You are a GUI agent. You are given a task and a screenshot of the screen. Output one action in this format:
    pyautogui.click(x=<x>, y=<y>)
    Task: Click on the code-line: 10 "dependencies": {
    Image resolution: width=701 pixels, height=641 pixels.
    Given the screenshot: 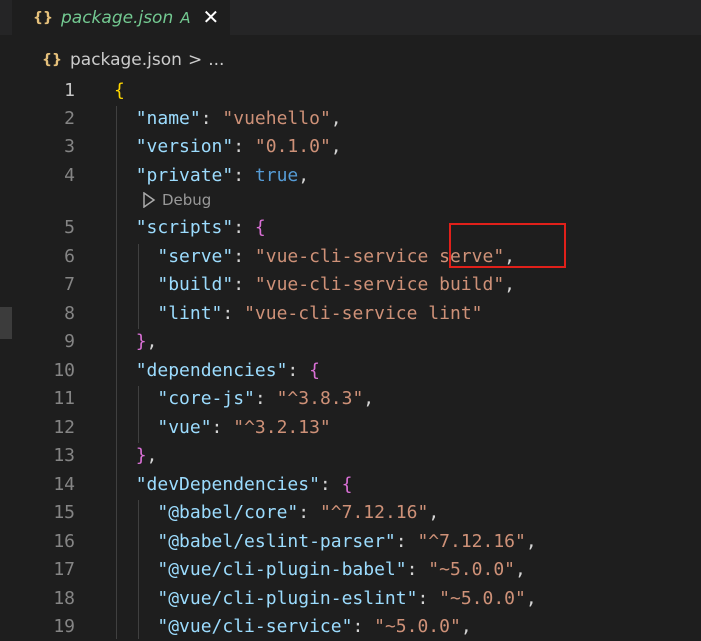 What is the action you would take?
    pyautogui.click(x=350, y=371)
    